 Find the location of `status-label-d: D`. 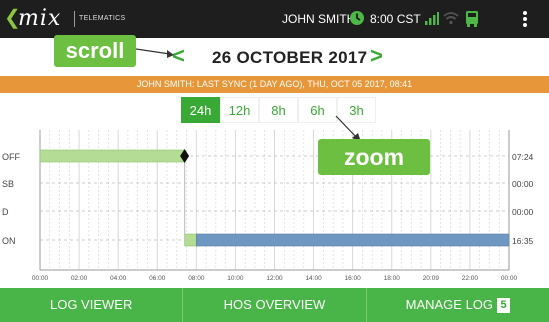

status-label-d: D is located at coordinates (5, 212).